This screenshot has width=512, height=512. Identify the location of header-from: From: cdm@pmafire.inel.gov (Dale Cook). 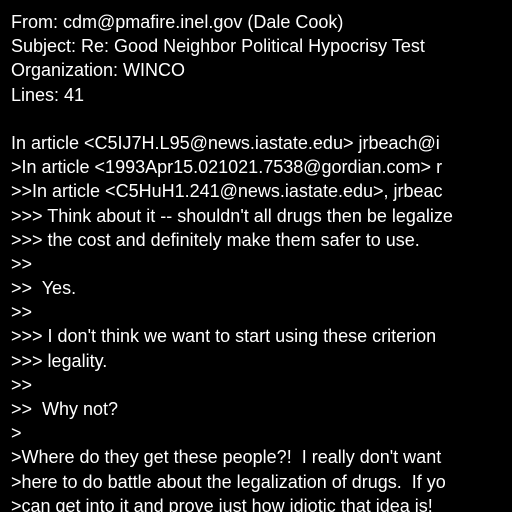
(177, 22).